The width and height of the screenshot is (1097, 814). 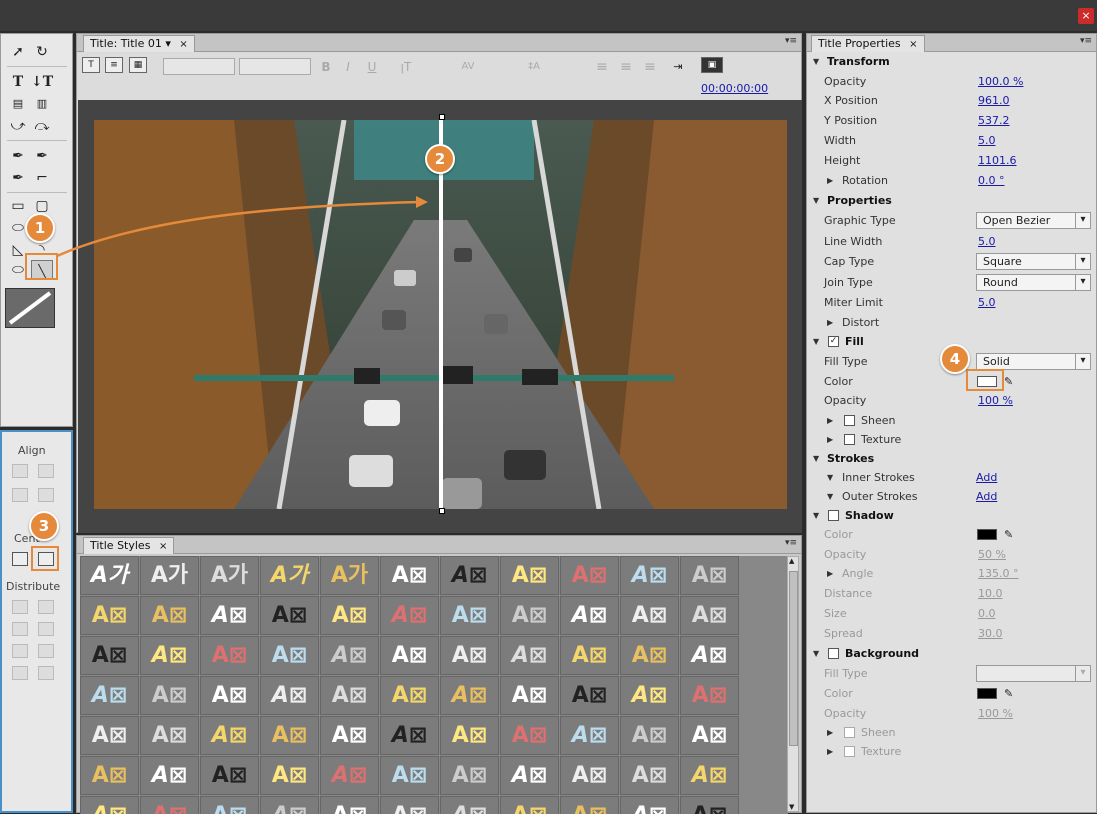 What do you see at coordinates (955, 359) in the screenshot?
I see `callout-badge-4: 4` at bounding box center [955, 359].